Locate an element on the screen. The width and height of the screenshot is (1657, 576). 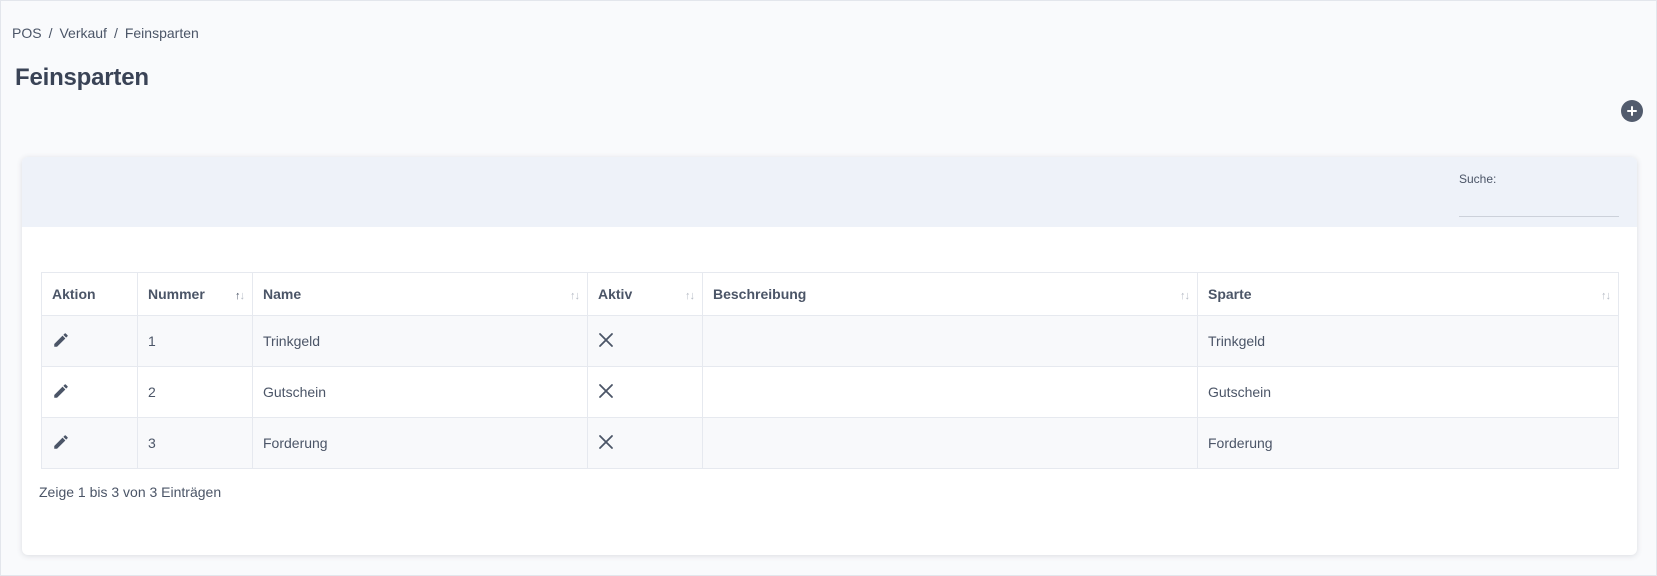
cell-name: Gutschein is located at coordinates (420, 392).